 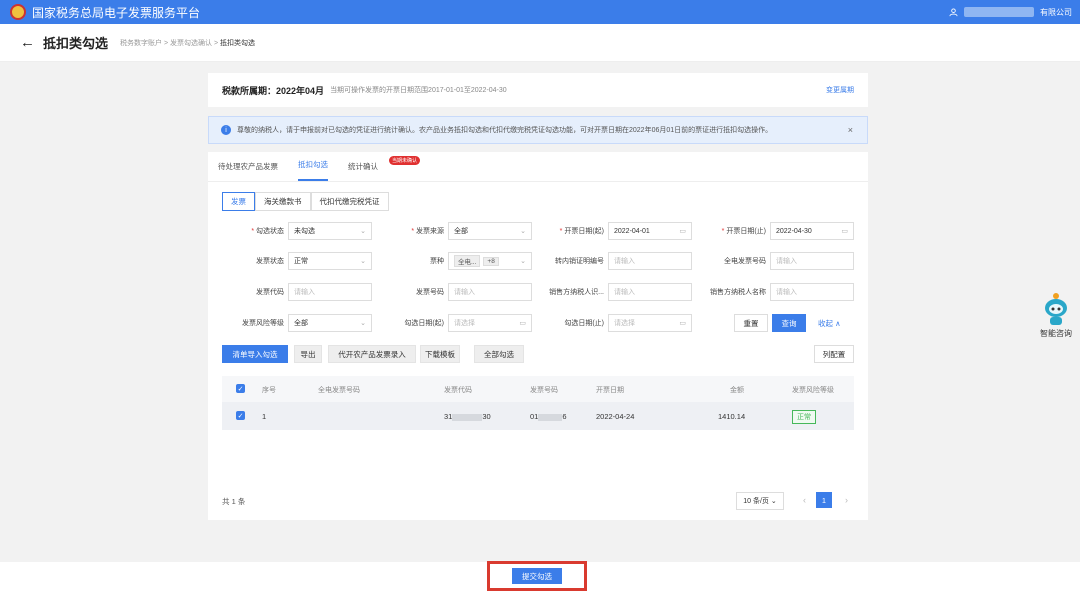 What do you see at coordinates (248, 171) in the screenshot?
I see `tab-pending-agri: 待处理农产品发票` at bounding box center [248, 171].